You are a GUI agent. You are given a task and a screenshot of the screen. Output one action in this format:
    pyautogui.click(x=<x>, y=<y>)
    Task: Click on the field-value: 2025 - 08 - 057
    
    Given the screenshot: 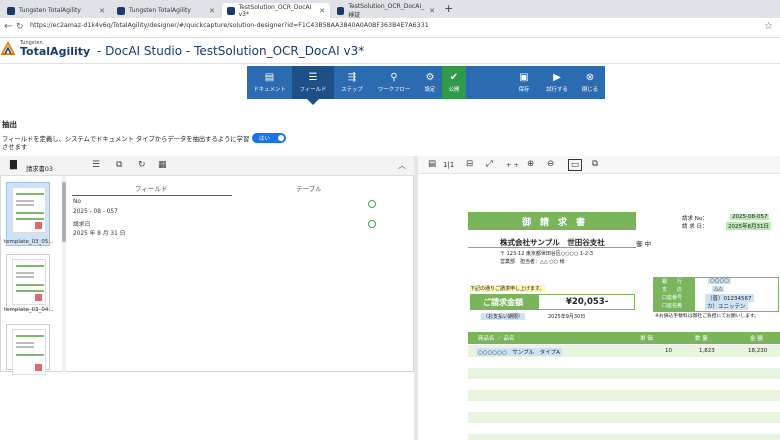 What is the action you would take?
    pyautogui.click(x=95, y=212)
    